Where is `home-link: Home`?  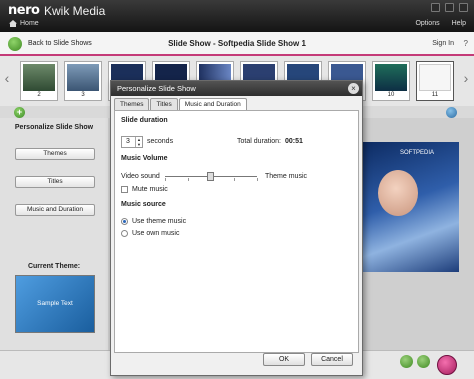
home-link: Home is located at coordinates (29, 23).